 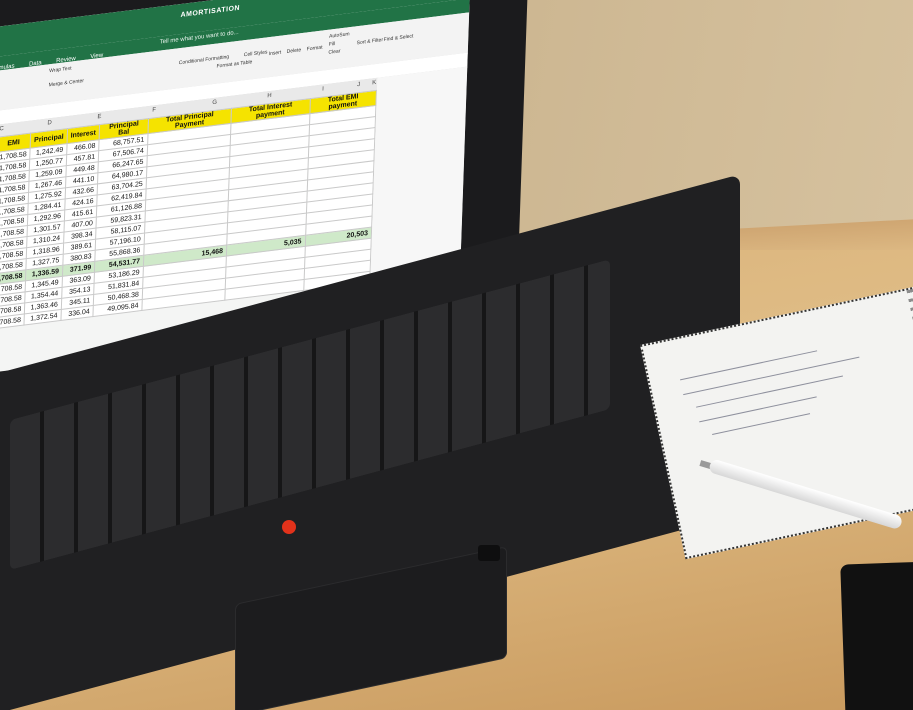 I want to click on workbook-title: AMORTISATION, so click(x=210, y=12).